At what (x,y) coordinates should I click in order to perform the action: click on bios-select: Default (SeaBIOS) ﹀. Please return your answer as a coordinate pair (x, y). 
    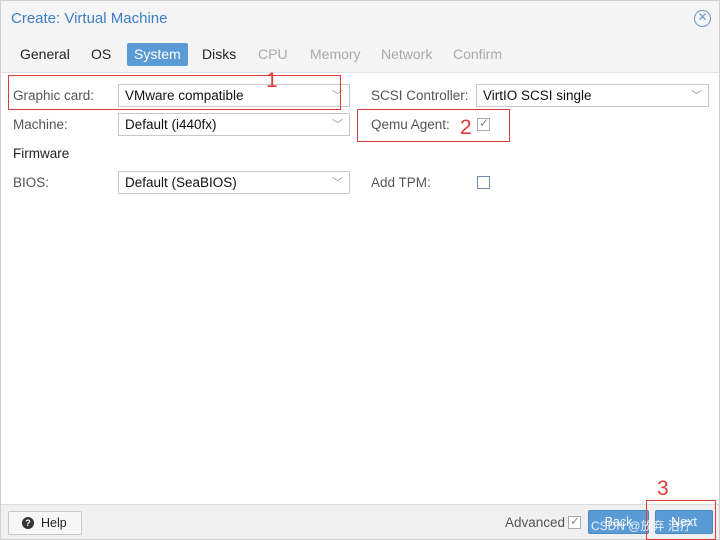
    Looking at the image, I should click on (234, 182).